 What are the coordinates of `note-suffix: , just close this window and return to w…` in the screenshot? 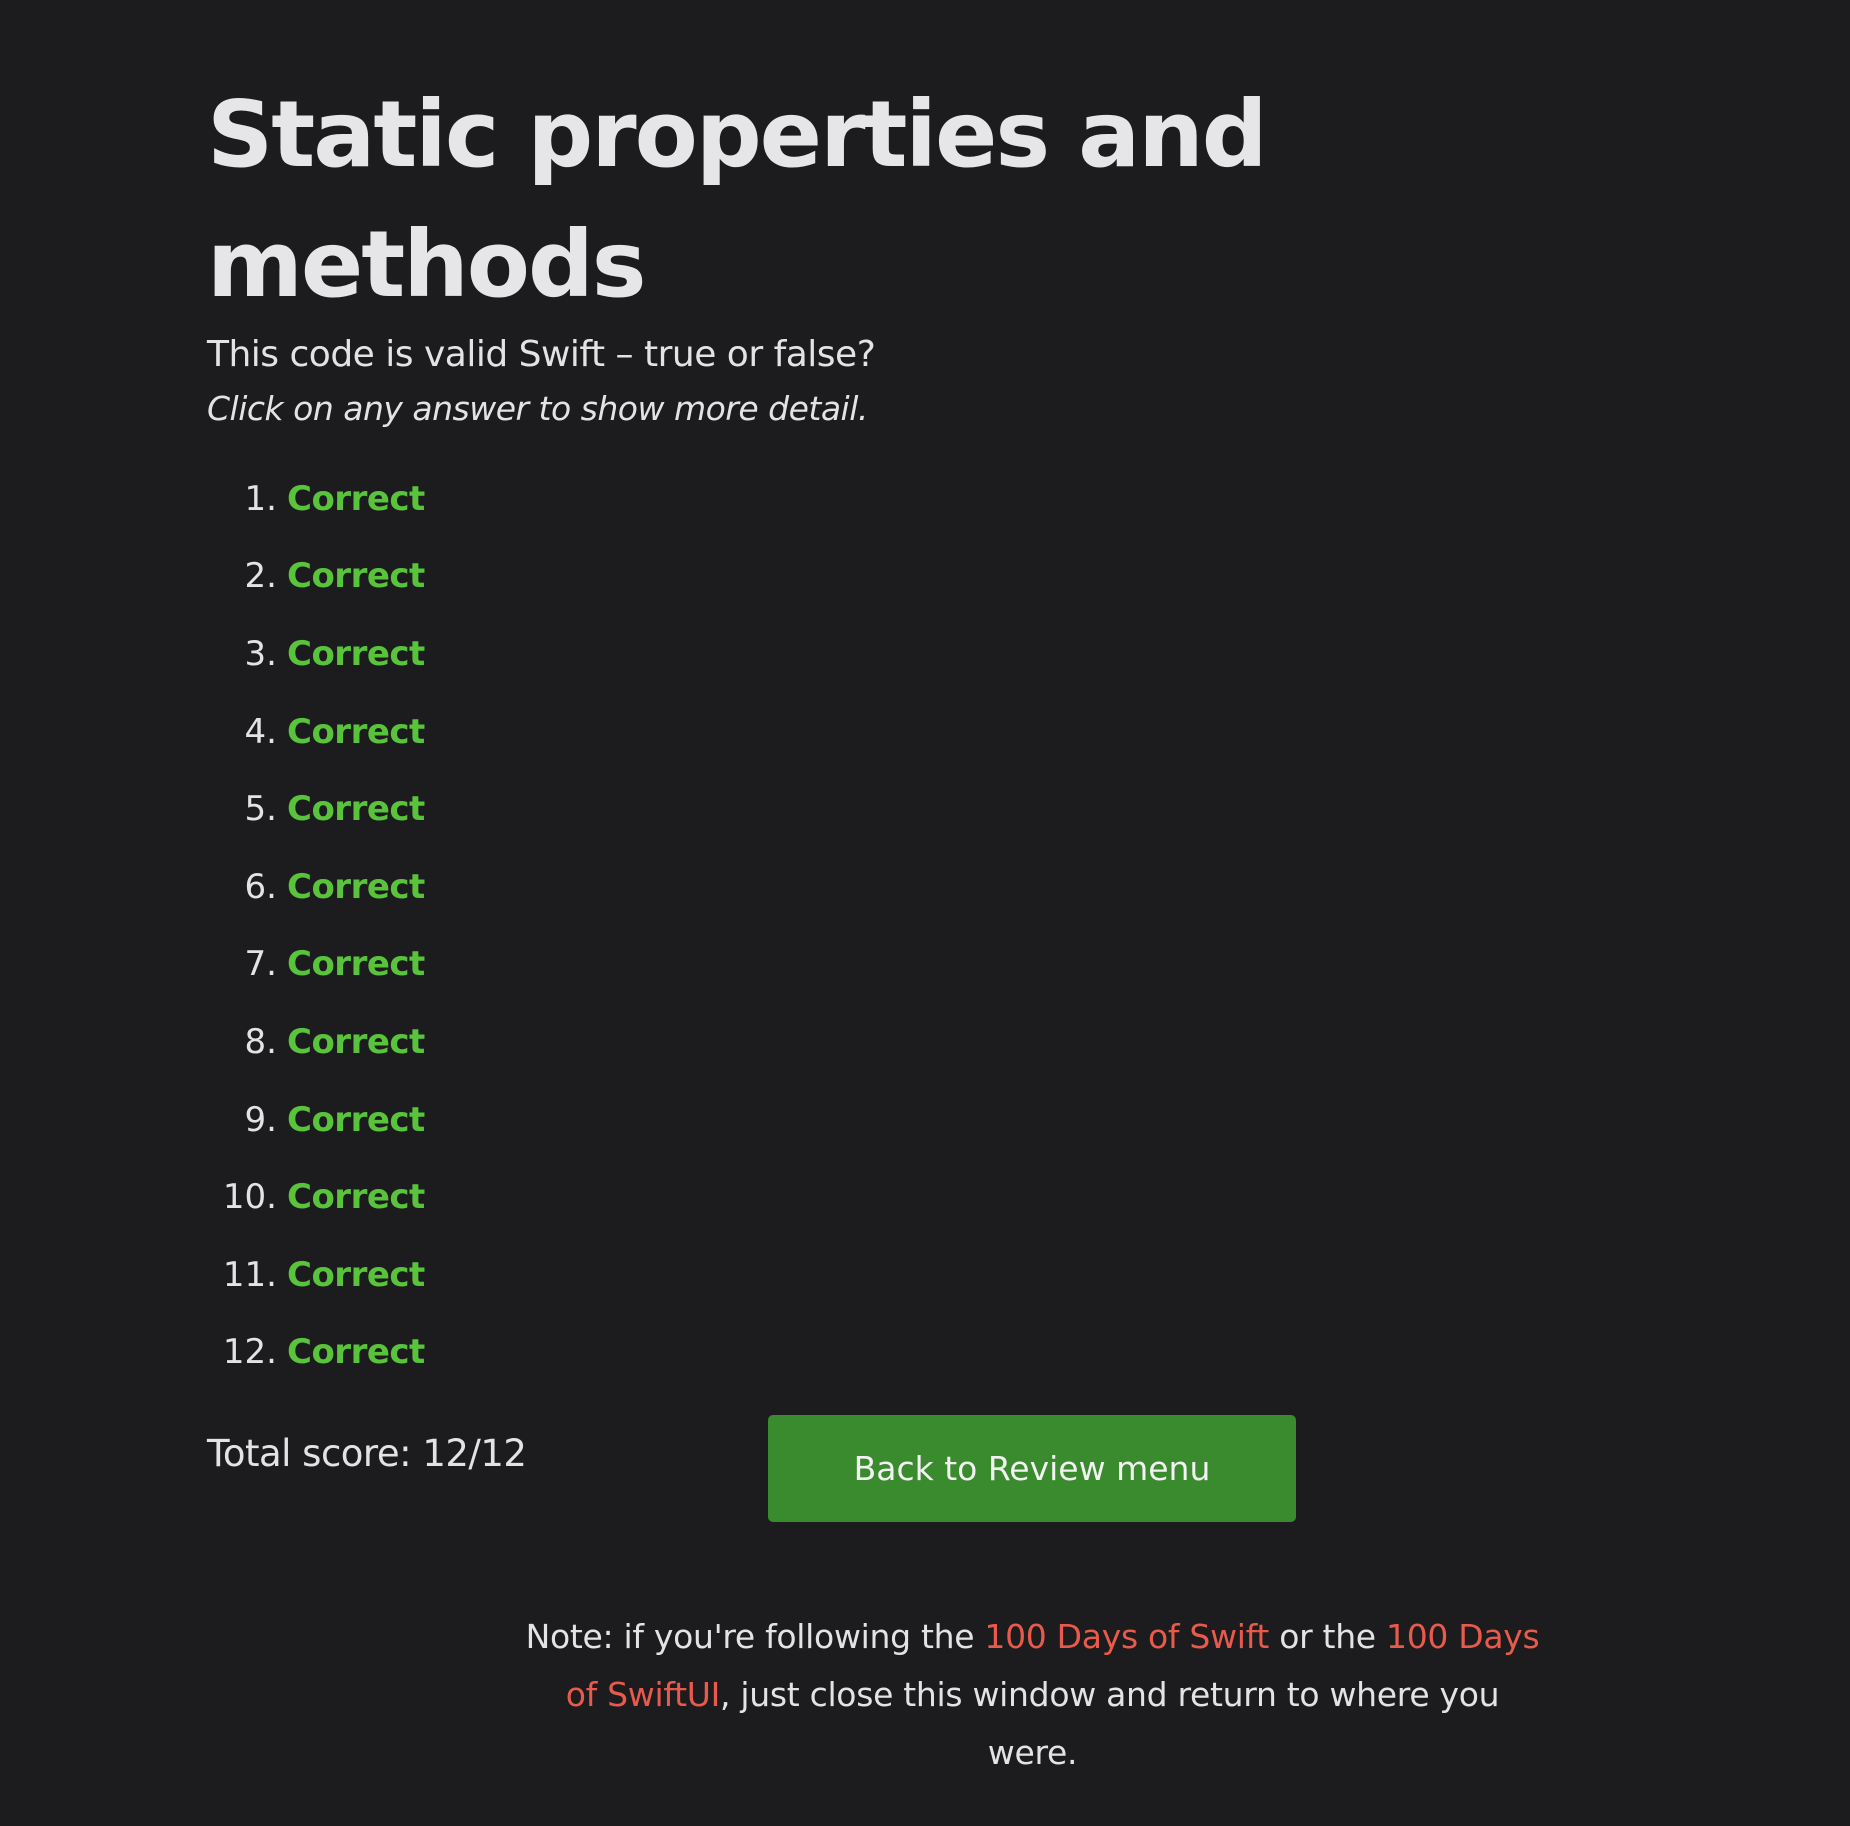 It's located at (1110, 1723).